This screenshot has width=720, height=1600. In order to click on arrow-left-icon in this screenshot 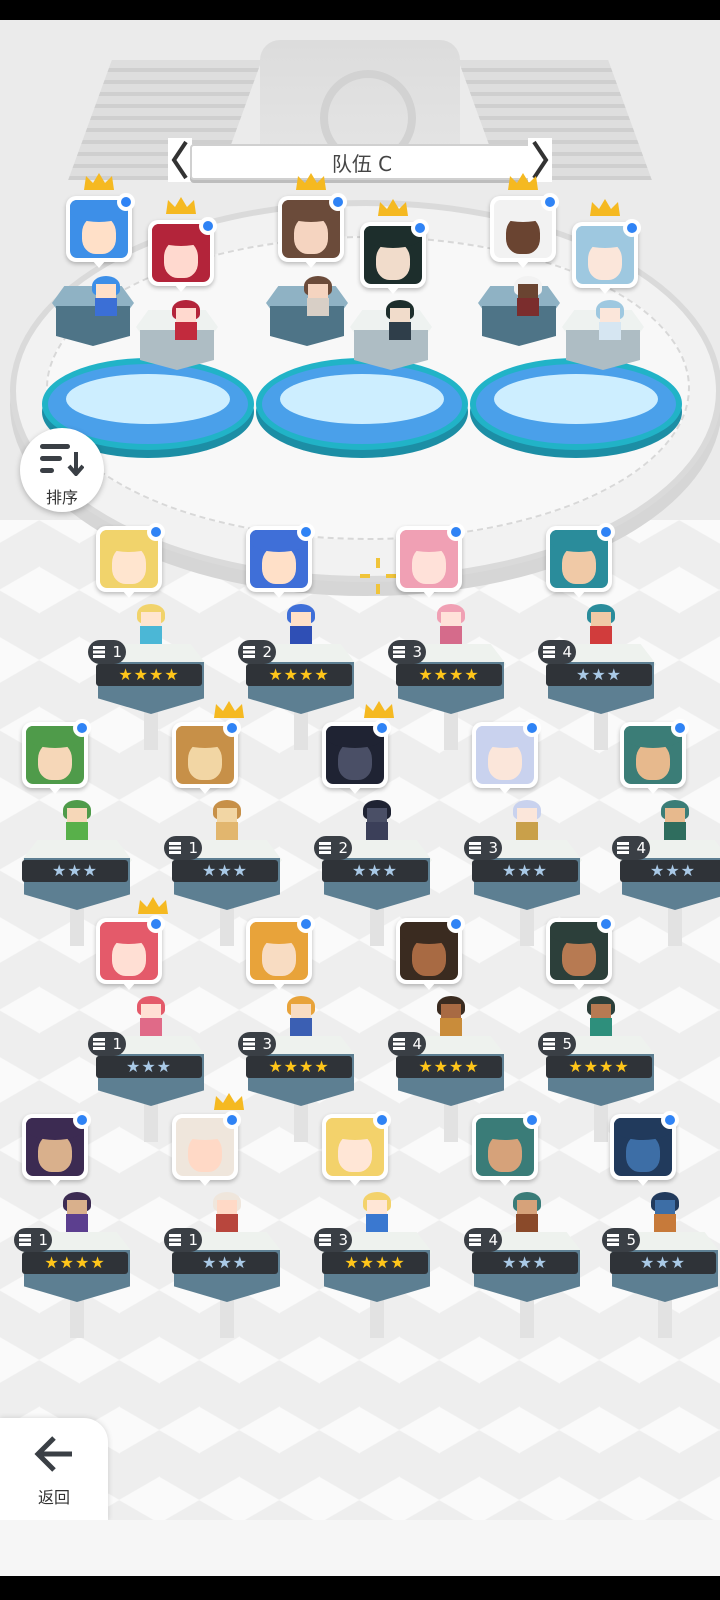, I will do `click(53, 1454)`.